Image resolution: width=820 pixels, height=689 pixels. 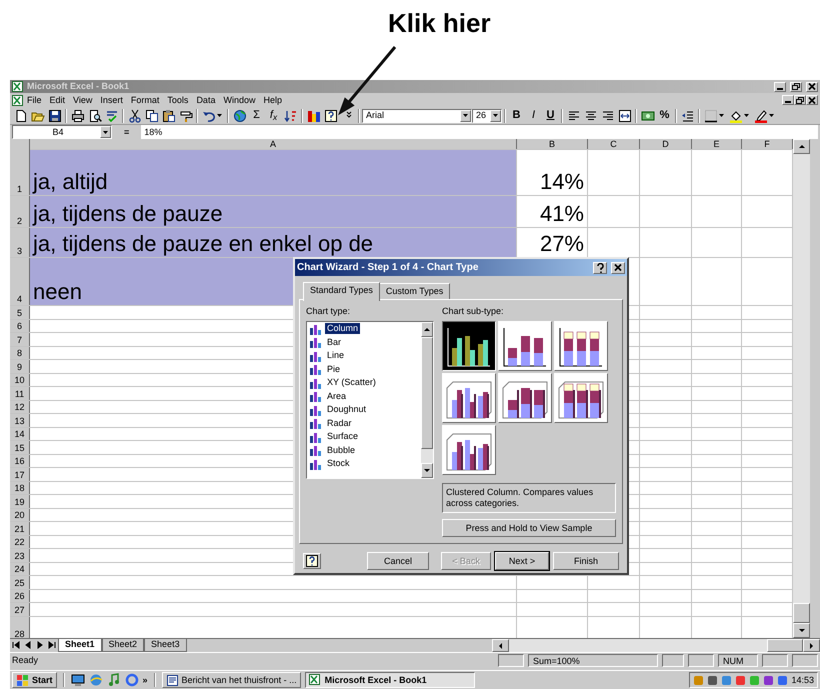 I want to click on menu-item: Insert, so click(x=111, y=100).